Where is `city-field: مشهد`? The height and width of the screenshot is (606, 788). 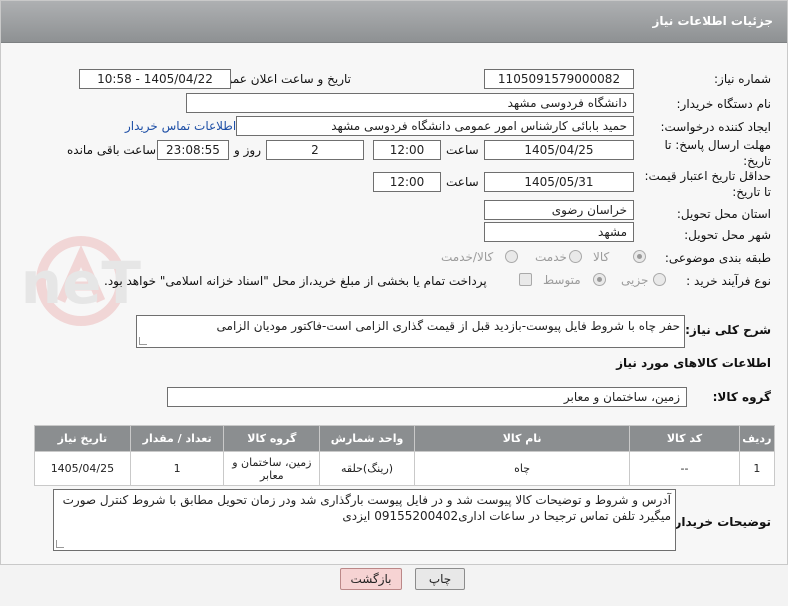 city-field: مشهد is located at coordinates (559, 232).